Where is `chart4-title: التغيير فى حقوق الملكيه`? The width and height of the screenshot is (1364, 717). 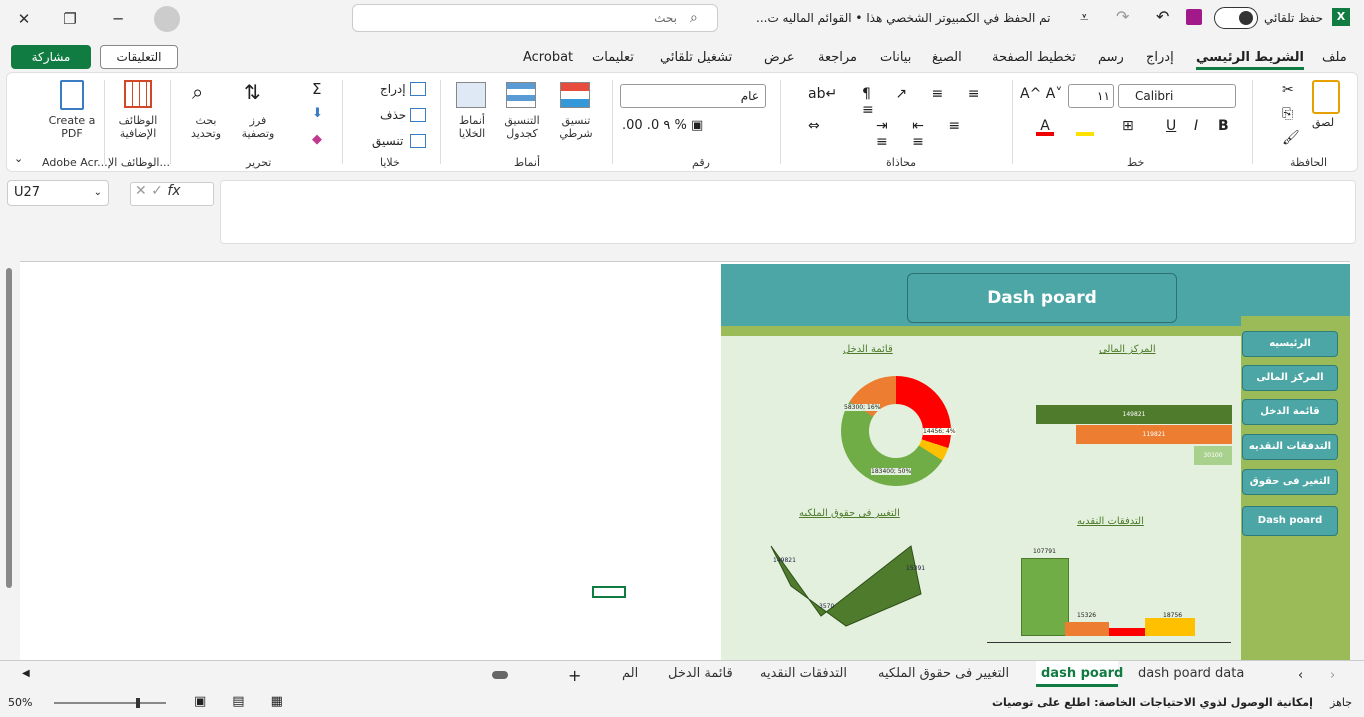
chart4-title: التغيير فى حقوق الملكيه is located at coordinates (849, 513).